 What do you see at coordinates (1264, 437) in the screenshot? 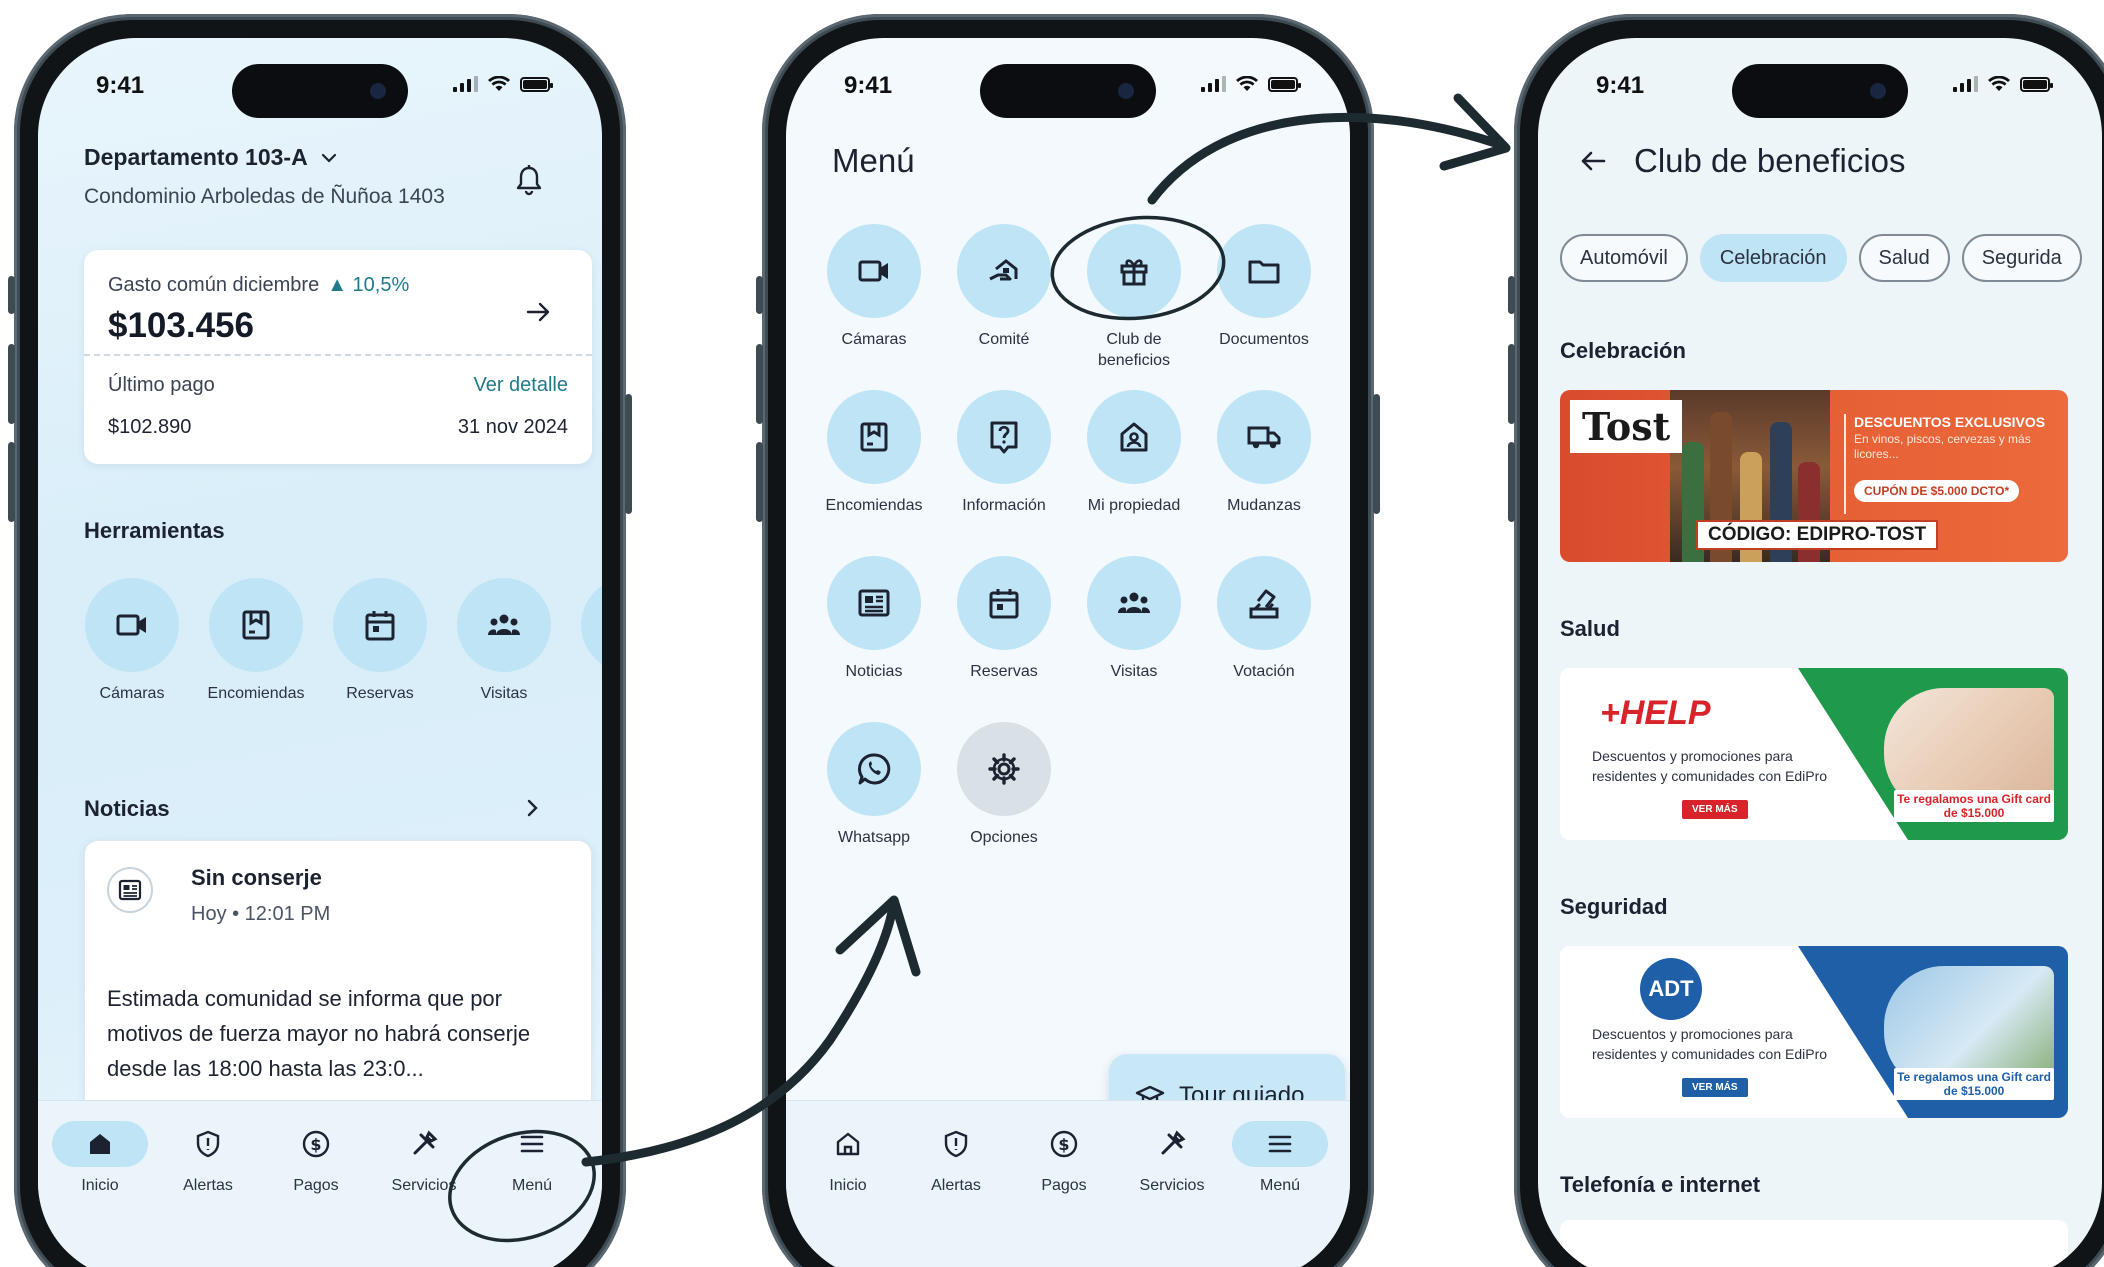
I see `truck-icon` at bounding box center [1264, 437].